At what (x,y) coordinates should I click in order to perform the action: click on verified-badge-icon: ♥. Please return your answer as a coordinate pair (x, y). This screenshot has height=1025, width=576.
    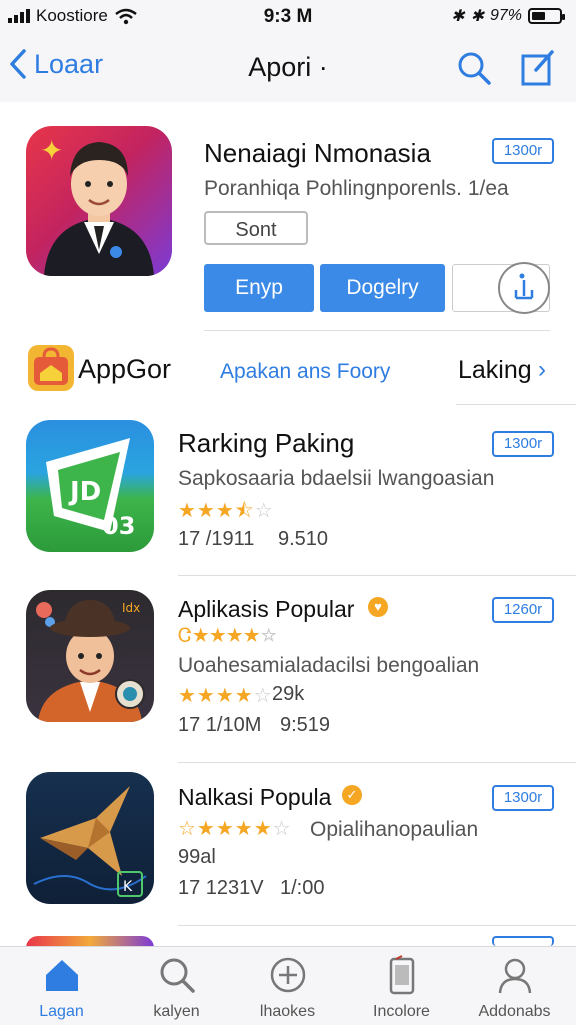
    Looking at the image, I should click on (378, 607).